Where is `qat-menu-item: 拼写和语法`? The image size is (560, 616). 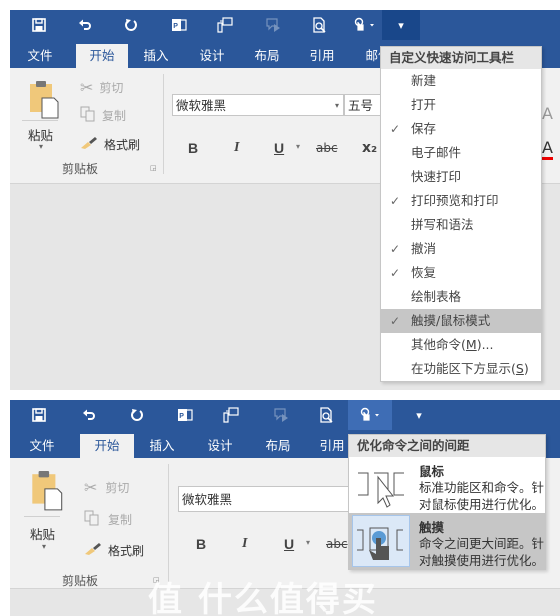 qat-menu-item: 拼写和语法 is located at coordinates (461, 225).